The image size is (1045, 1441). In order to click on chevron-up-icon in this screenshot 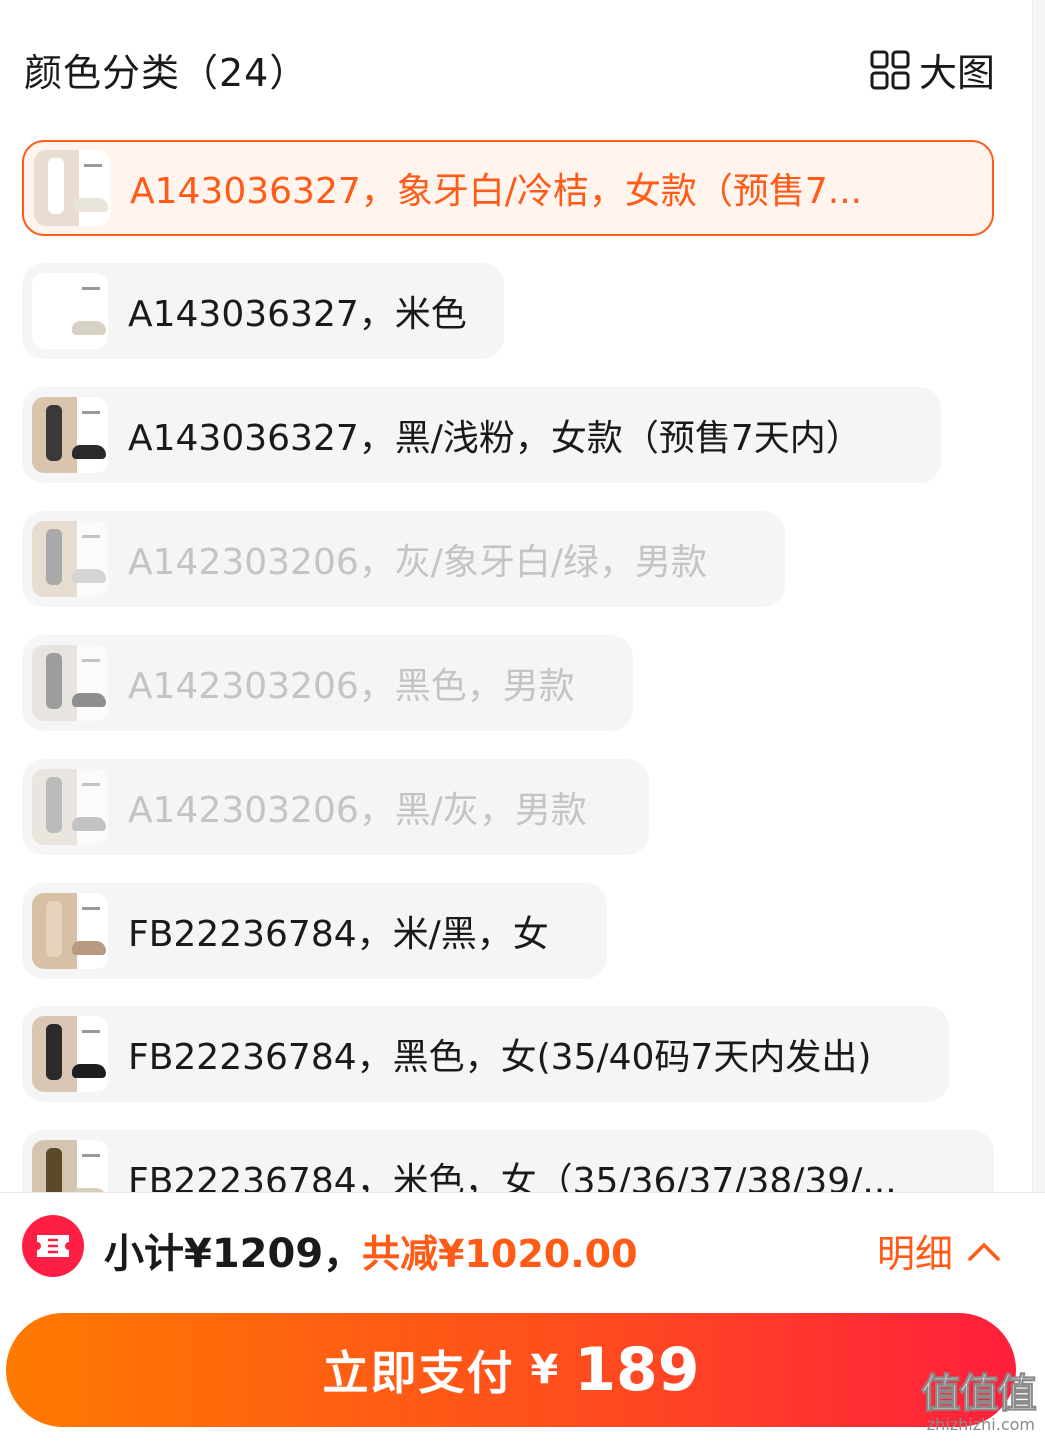, I will do `click(984, 1251)`.